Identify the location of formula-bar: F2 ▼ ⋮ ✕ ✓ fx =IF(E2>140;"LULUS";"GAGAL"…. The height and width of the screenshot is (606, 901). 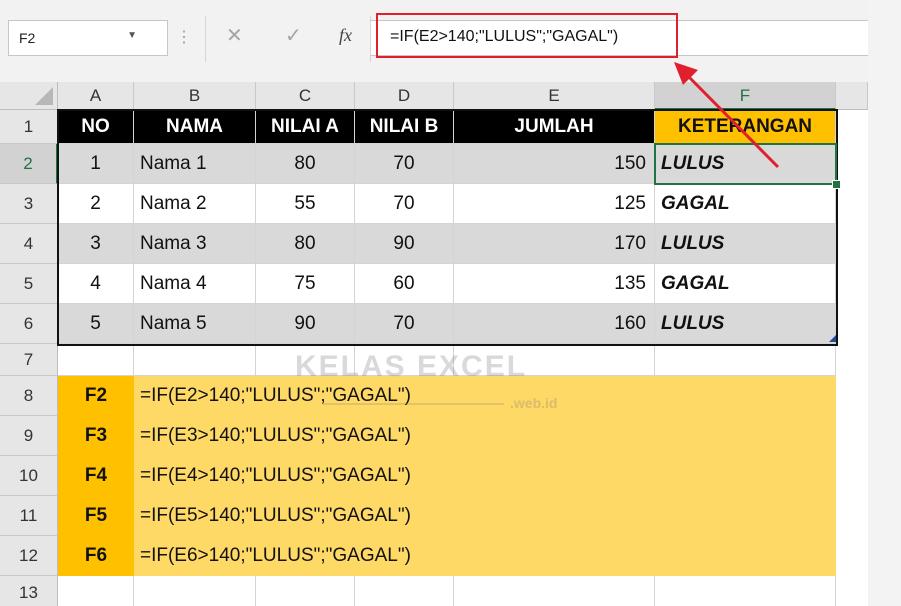
(434, 41).